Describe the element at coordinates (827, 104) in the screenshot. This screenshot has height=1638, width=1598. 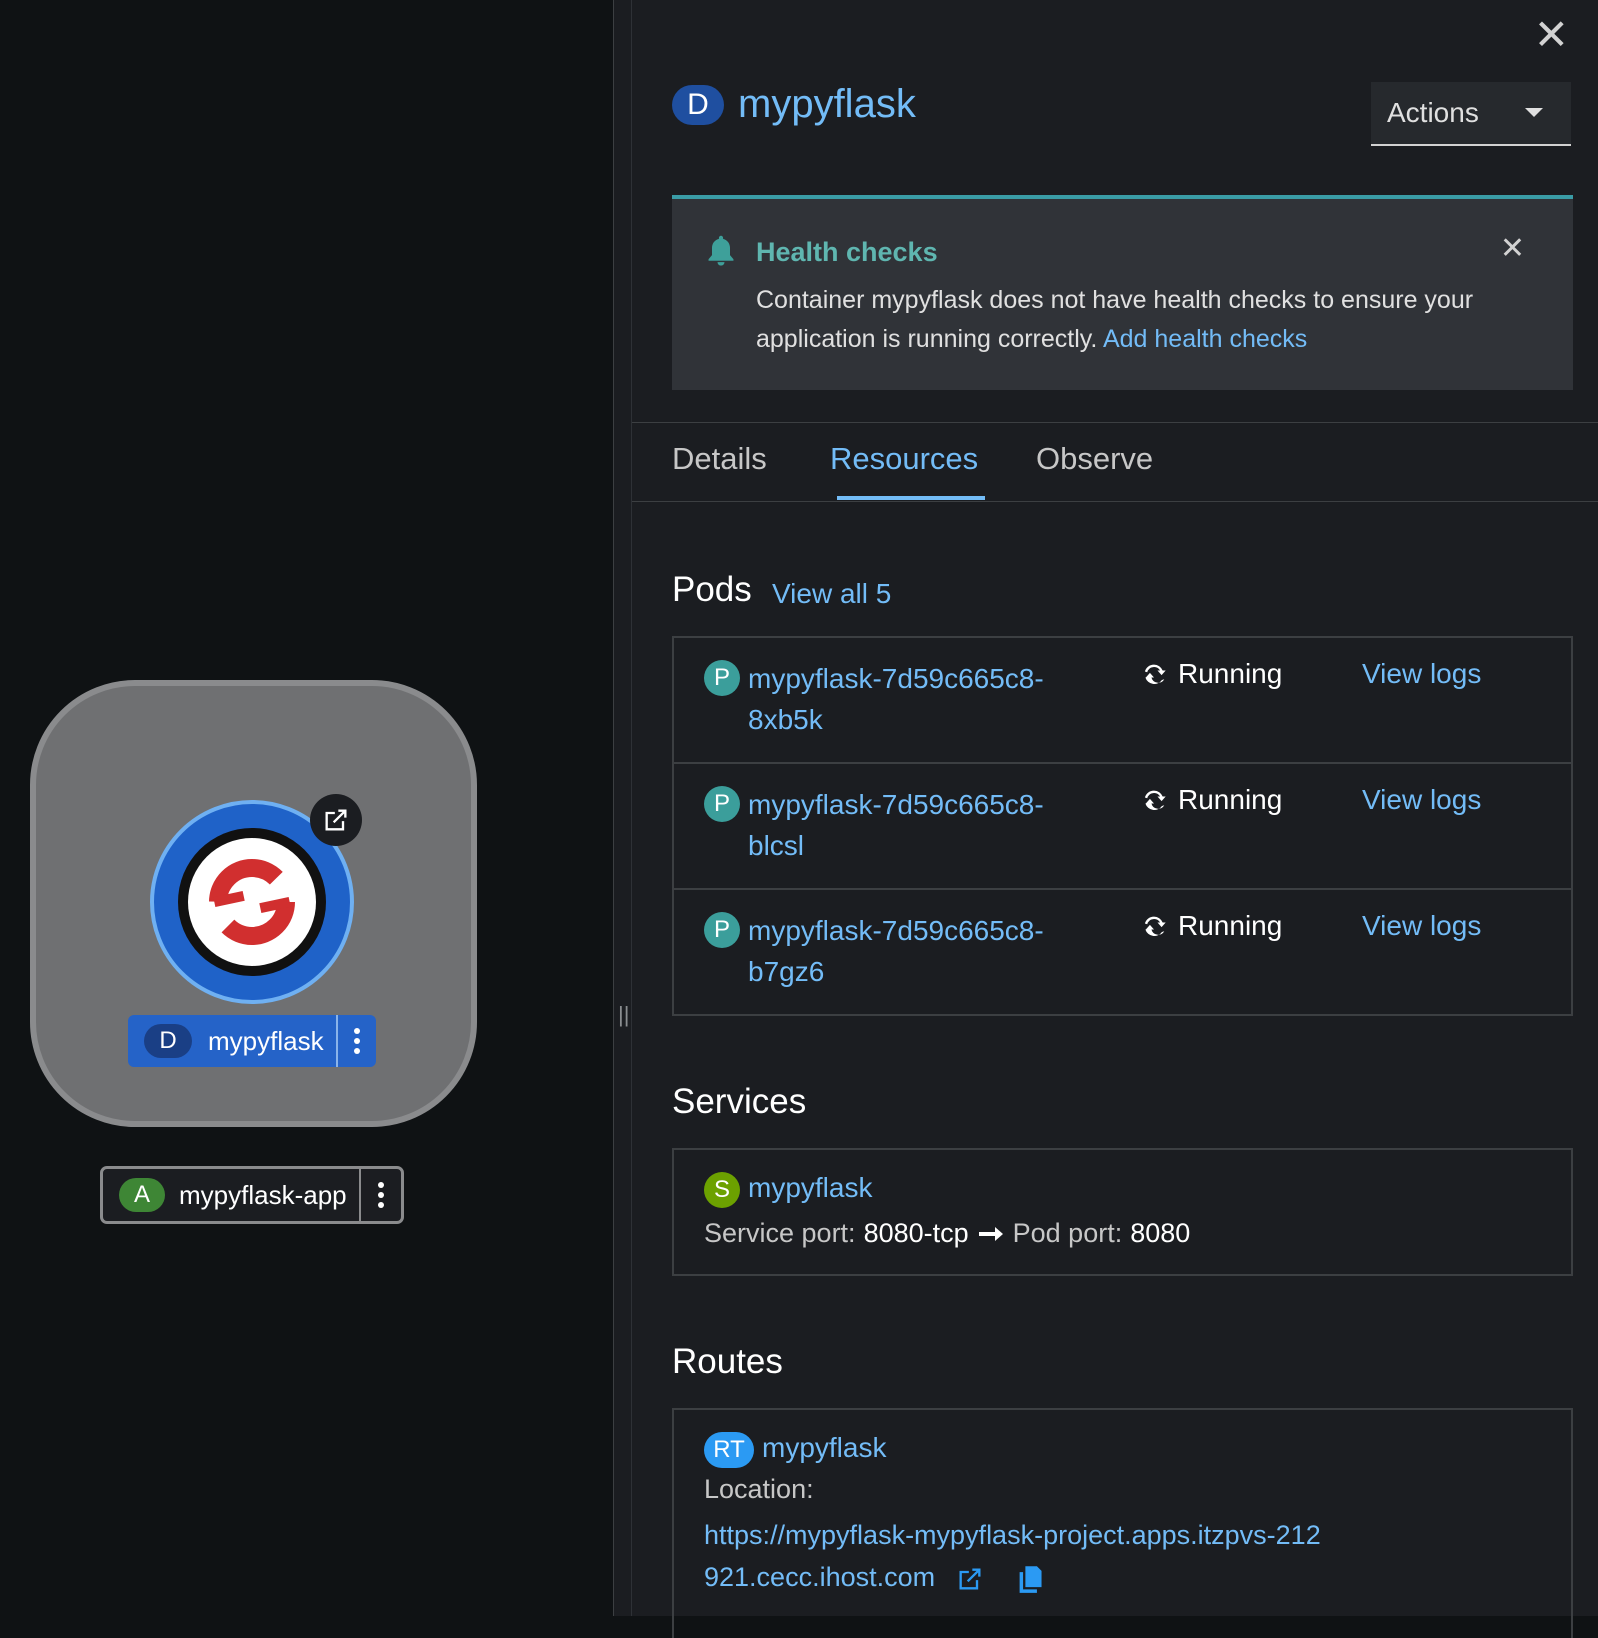
I see `page-title: mypyflask` at that location.